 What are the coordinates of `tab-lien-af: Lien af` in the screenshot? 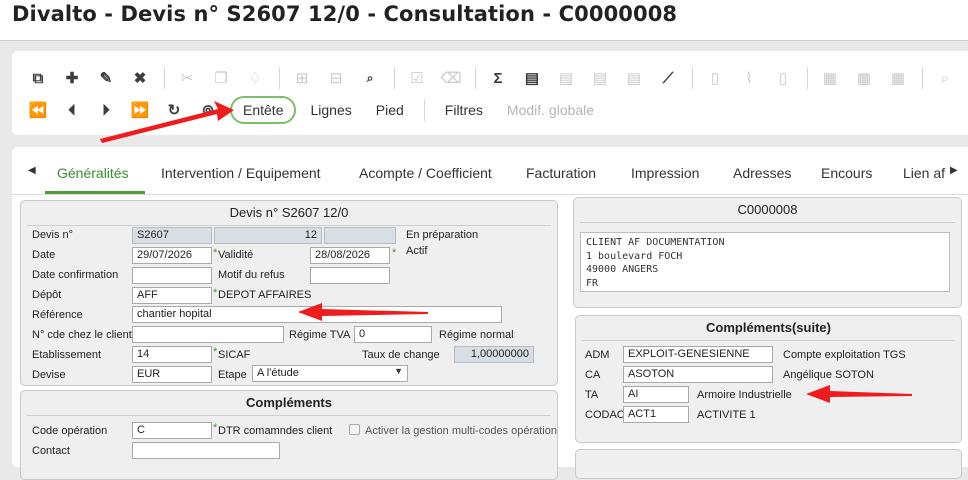 It's located at (924, 173).